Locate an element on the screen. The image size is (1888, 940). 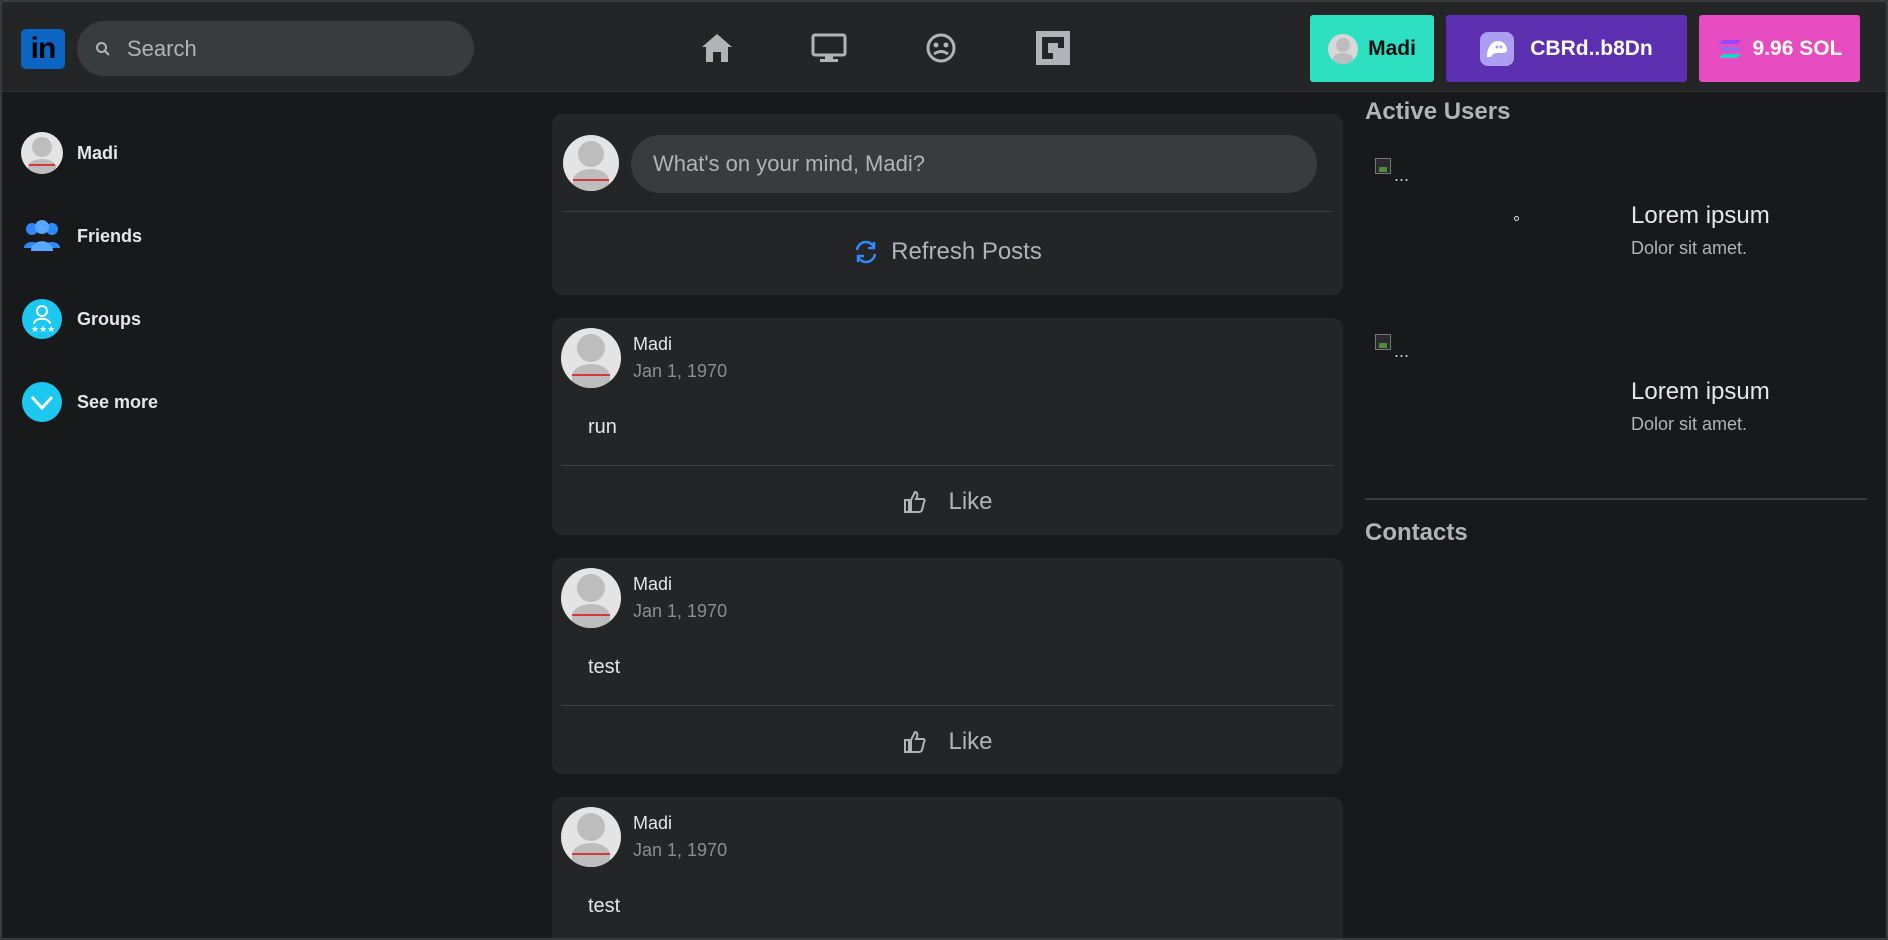
sidebar-item-groups: ★★★ Groups is located at coordinates (89, 319).